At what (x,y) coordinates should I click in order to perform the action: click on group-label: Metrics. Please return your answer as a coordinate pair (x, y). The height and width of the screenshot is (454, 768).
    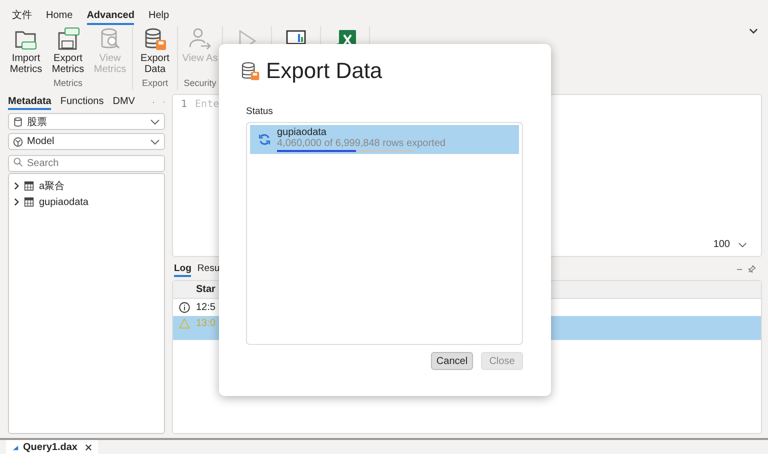
    Looking at the image, I should click on (68, 84).